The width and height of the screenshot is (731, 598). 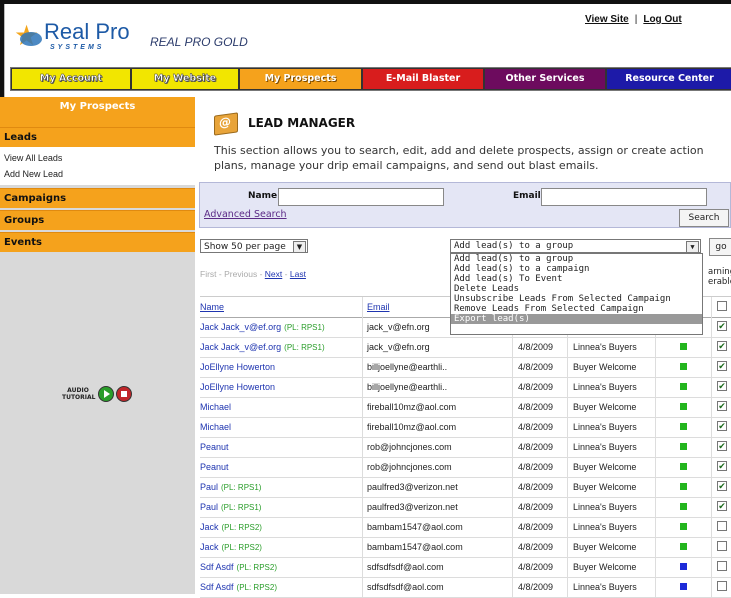 I want to click on sidebar-item-events: Events, so click(x=97, y=242).